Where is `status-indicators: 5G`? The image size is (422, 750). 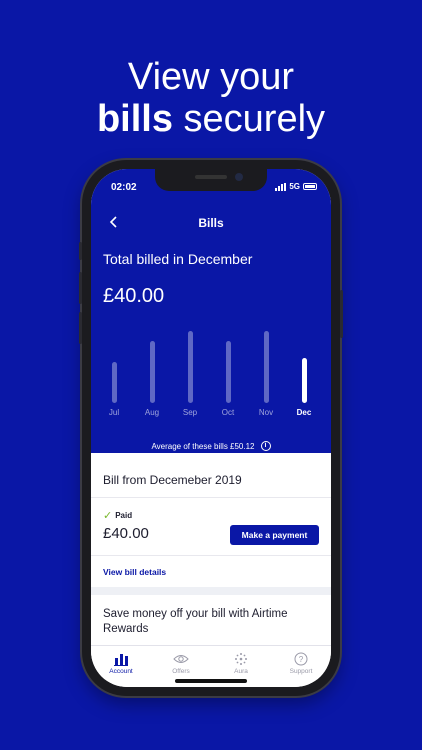
status-indicators: 5G is located at coordinates (296, 186).